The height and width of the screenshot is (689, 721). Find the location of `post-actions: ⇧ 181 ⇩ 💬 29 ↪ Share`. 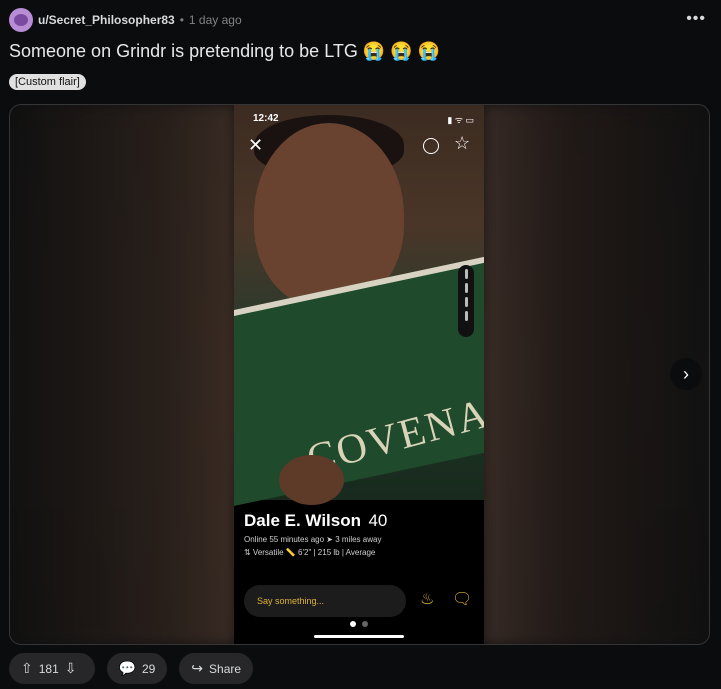

post-actions: ⇧ 181 ⇩ 💬 29 ↪ Share is located at coordinates (131, 668).